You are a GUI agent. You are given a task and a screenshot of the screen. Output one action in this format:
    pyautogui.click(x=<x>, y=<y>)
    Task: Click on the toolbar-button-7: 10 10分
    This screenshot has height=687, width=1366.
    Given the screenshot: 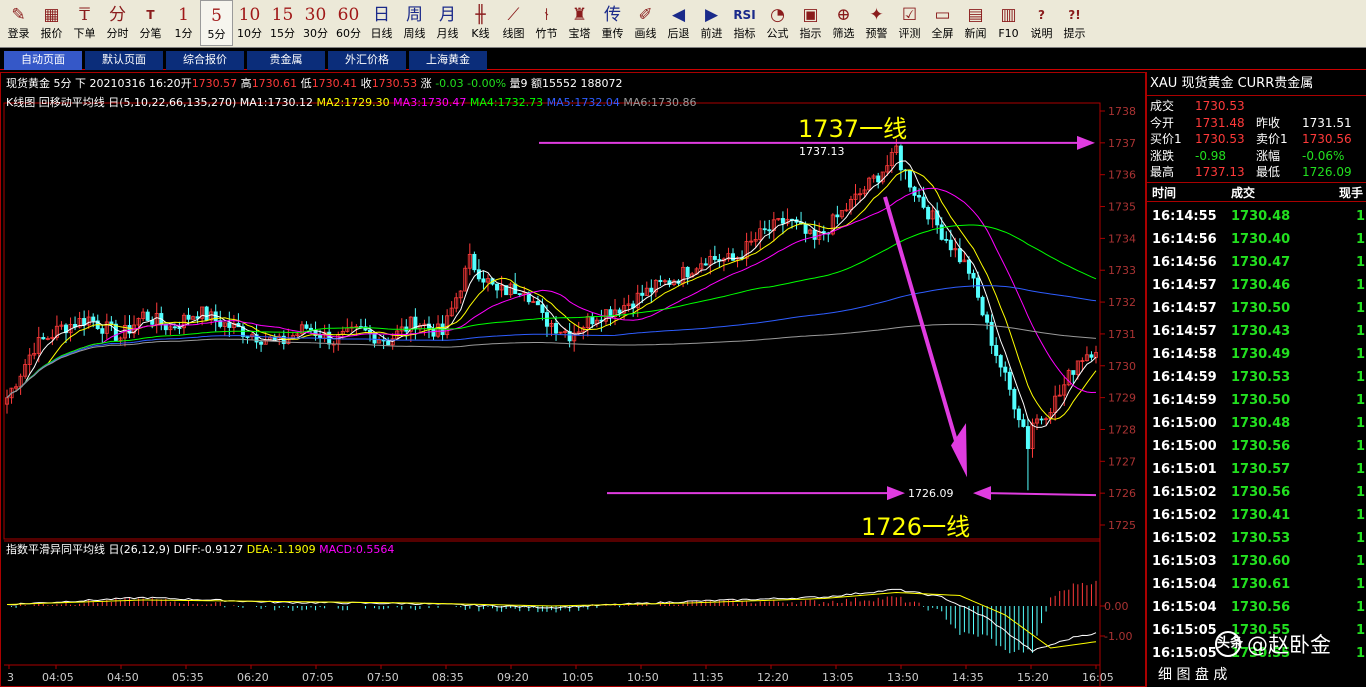 What is the action you would take?
    pyautogui.click(x=249, y=23)
    